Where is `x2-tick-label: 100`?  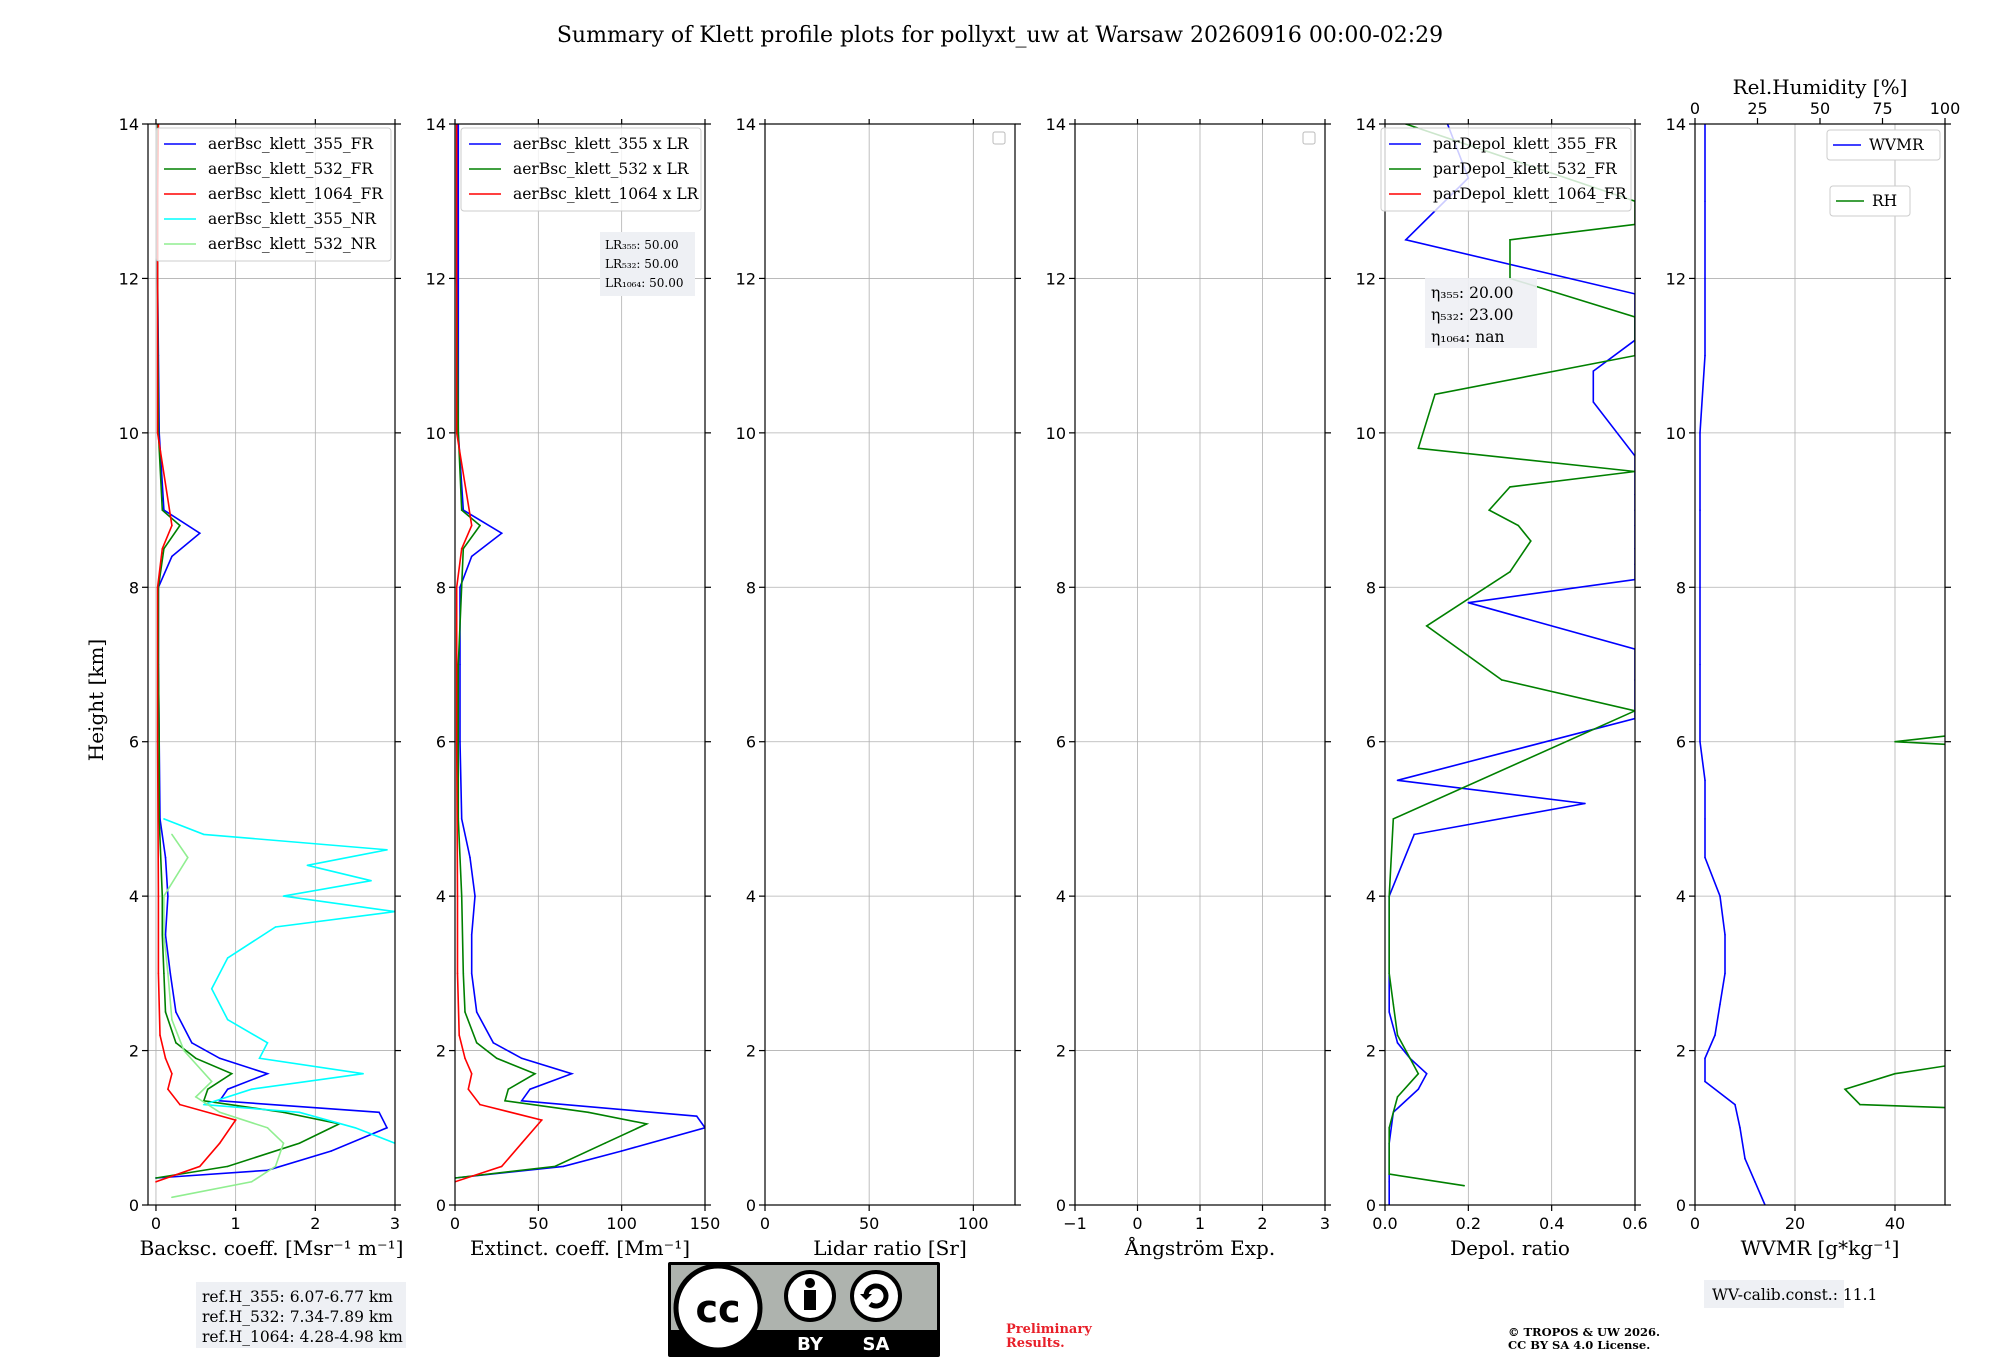
x2-tick-label: 100 is located at coordinates (1945, 108).